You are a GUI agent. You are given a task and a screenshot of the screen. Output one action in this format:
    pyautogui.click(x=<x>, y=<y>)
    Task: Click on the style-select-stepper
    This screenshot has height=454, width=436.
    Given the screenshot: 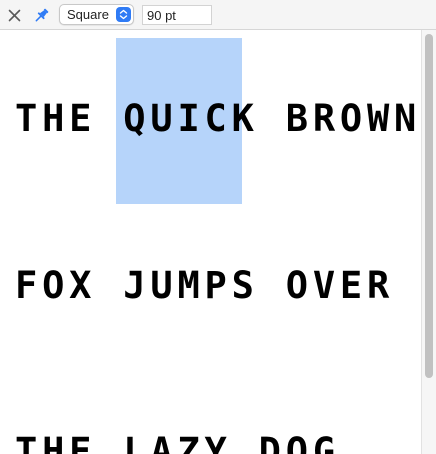 What is the action you would take?
    pyautogui.click(x=123, y=14)
    